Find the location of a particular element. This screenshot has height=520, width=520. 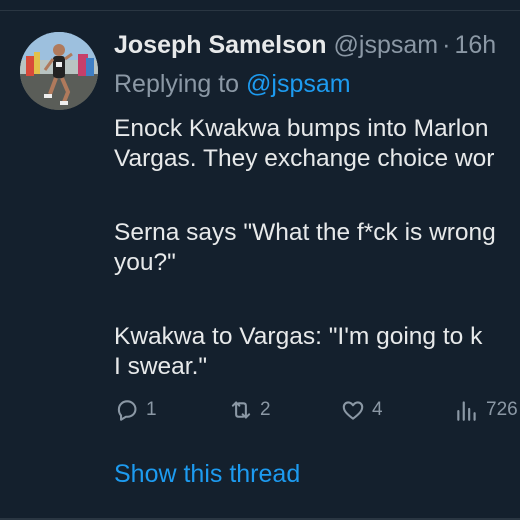

avatar is located at coordinates (59, 71).